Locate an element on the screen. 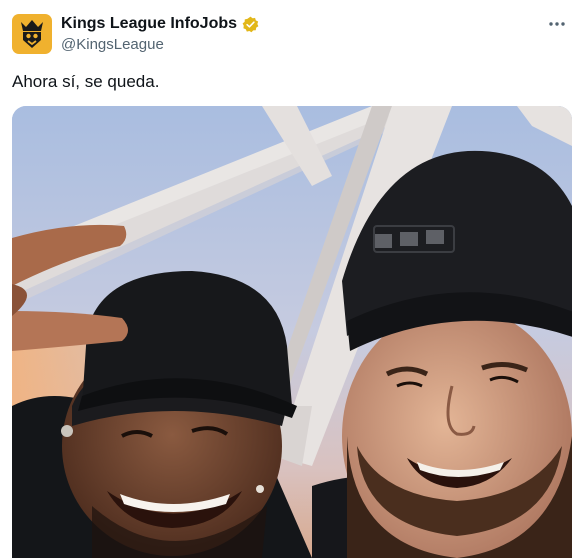 The image size is (583, 558). account-header: Kings League InfoJobs @KingsLeague is located at coordinates (160, 34).